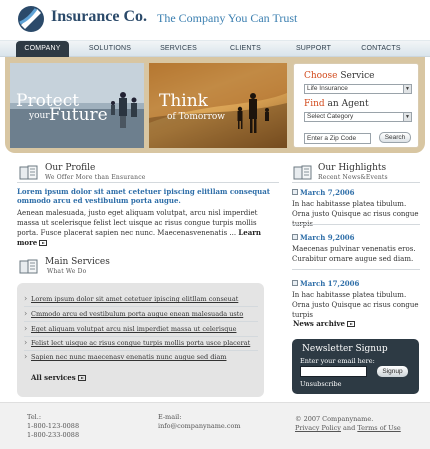 This screenshot has width=430, height=449. I want to click on choose-service-title: Choose Service, so click(339, 76).